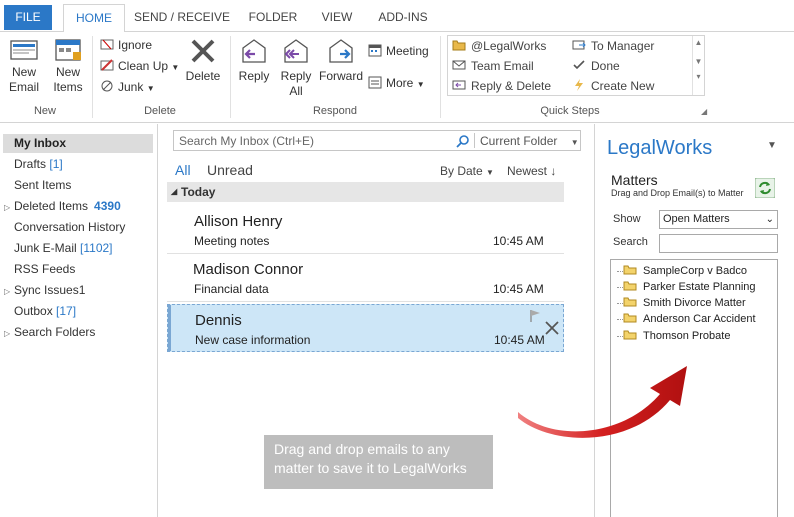 The width and height of the screenshot is (794, 517). What do you see at coordinates (677, 193) in the screenshot?
I see `matters-subheading: Drag and Drop Email(s) to Matter` at bounding box center [677, 193].